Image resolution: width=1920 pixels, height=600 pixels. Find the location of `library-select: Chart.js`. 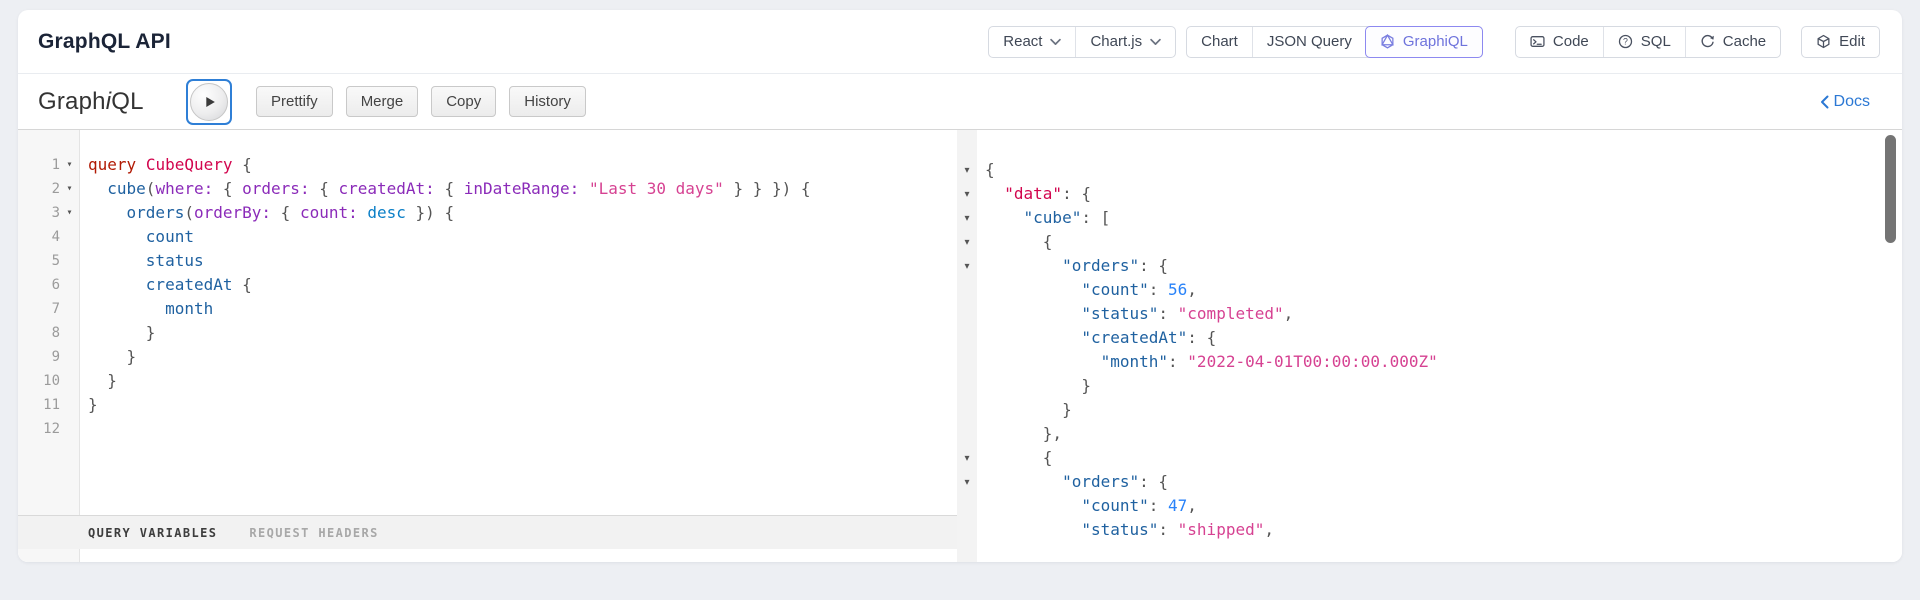

library-select: Chart.js is located at coordinates (1125, 41).